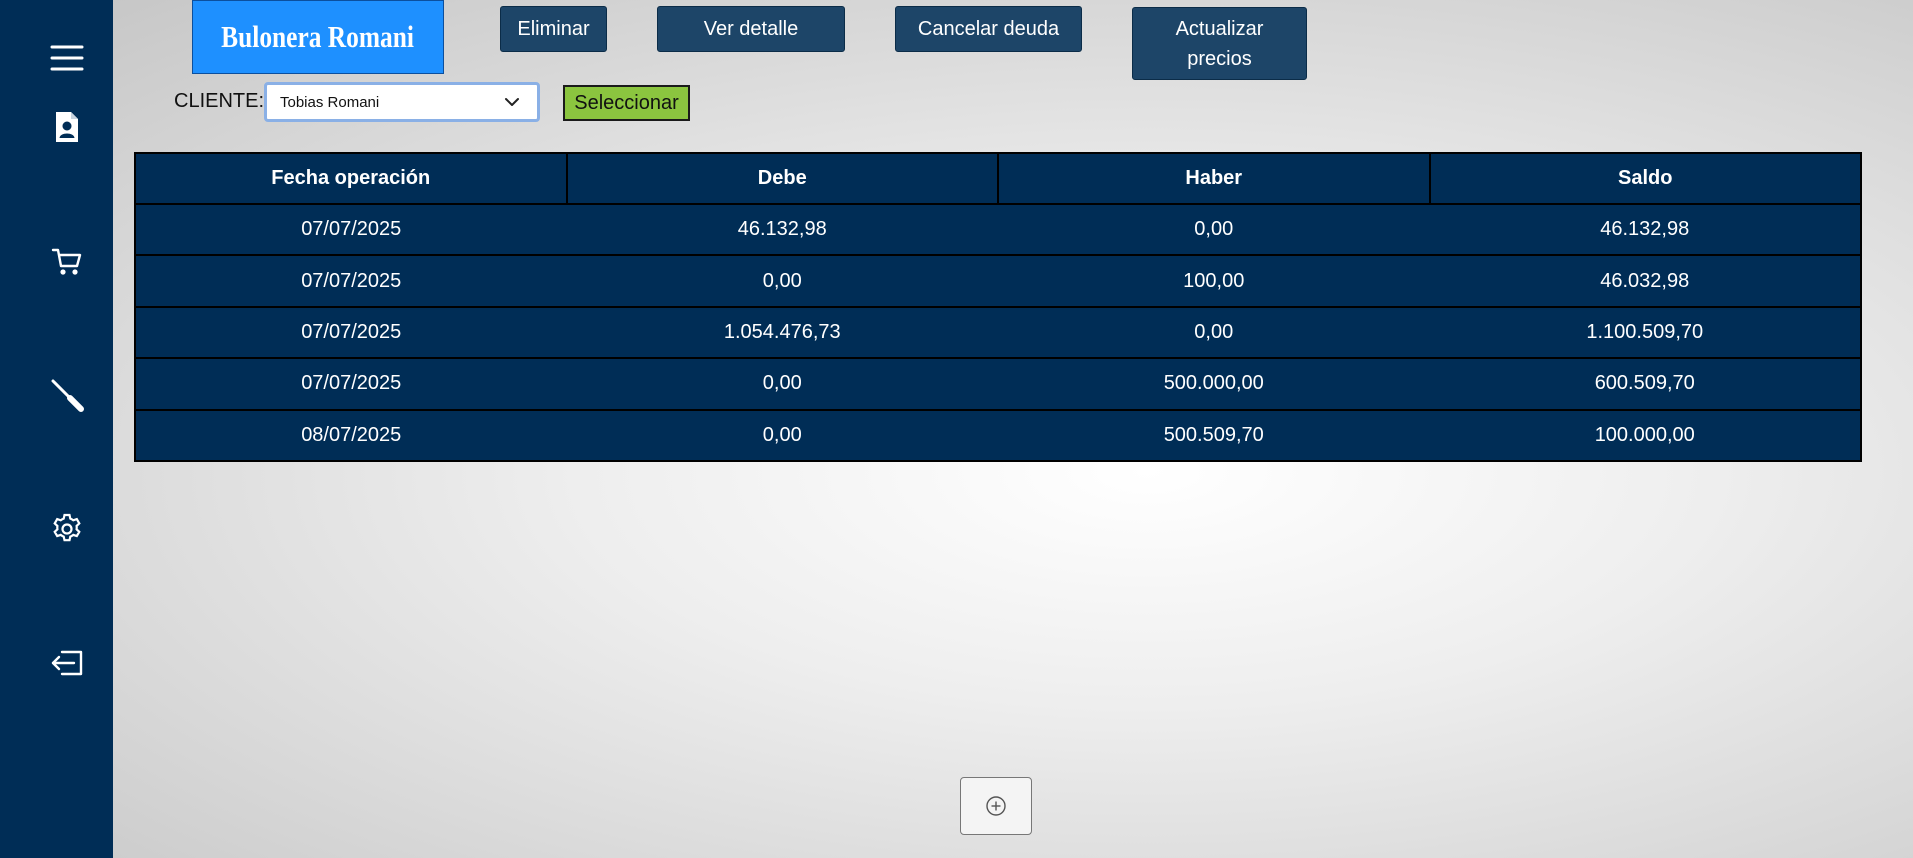 The image size is (1913, 858). What do you see at coordinates (626, 103) in the screenshot?
I see `seleccionar-button: Seleccionar` at bounding box center [626, 103].